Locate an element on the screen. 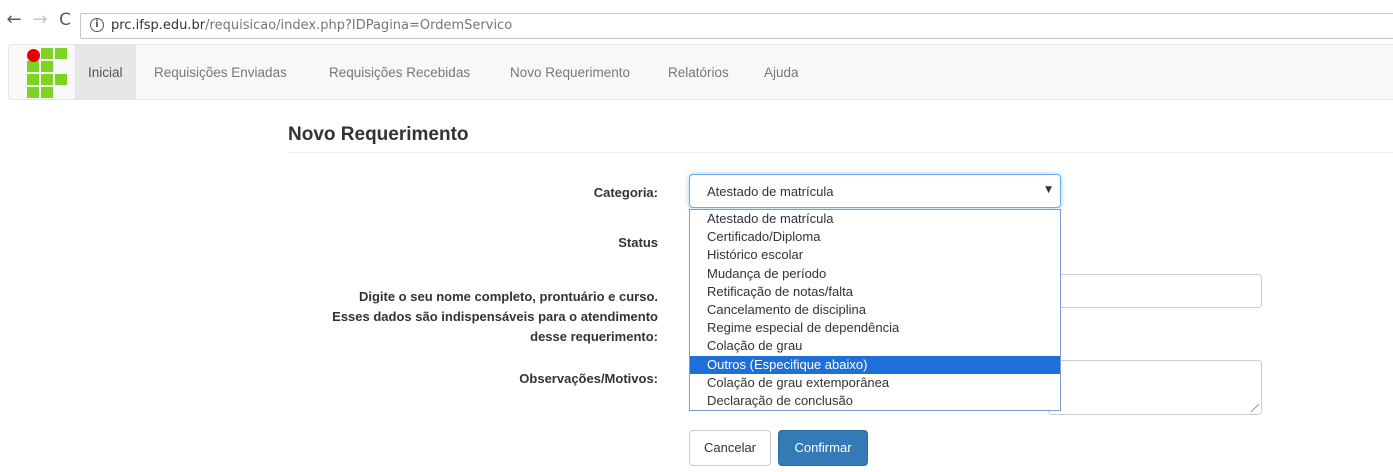 The width and height of the screenshot is (1393, 472). info-icon: i is located at coordinates (97, 25).